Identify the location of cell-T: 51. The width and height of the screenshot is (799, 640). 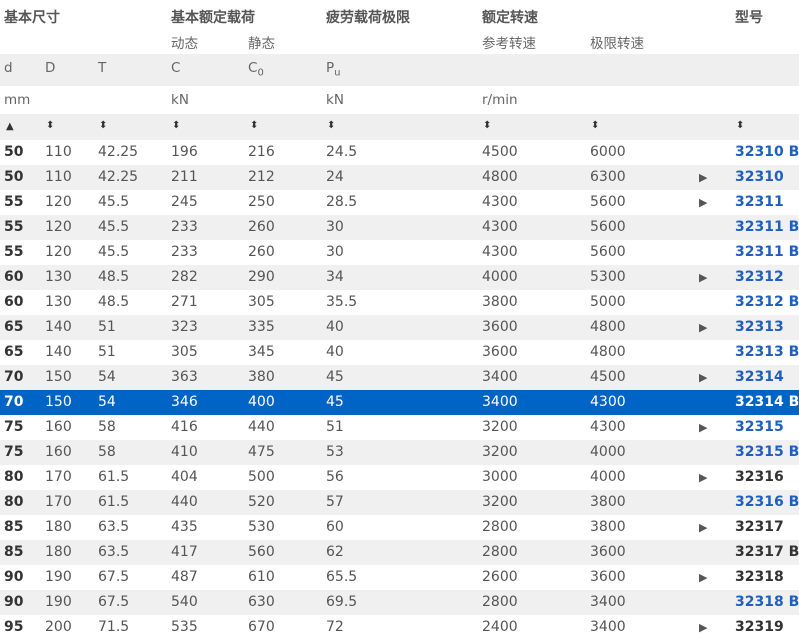
(107, 352).